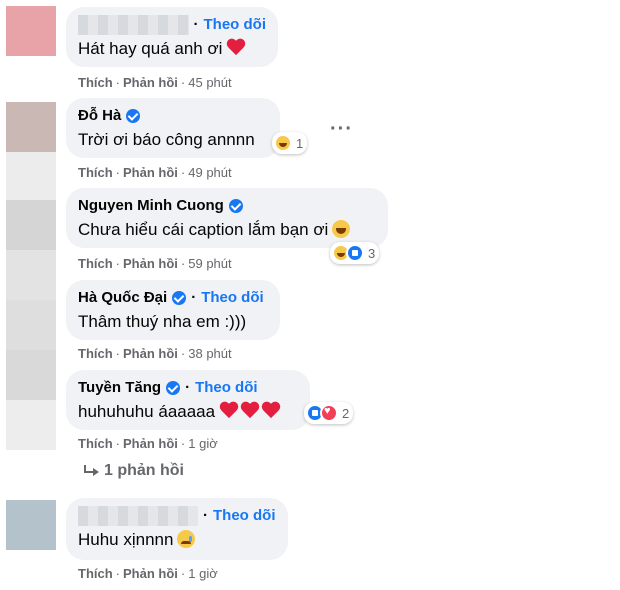 This screenshot has height=590, width=620. I want to click on comment-text: Huhu xịnnnn, so click(126, 539).